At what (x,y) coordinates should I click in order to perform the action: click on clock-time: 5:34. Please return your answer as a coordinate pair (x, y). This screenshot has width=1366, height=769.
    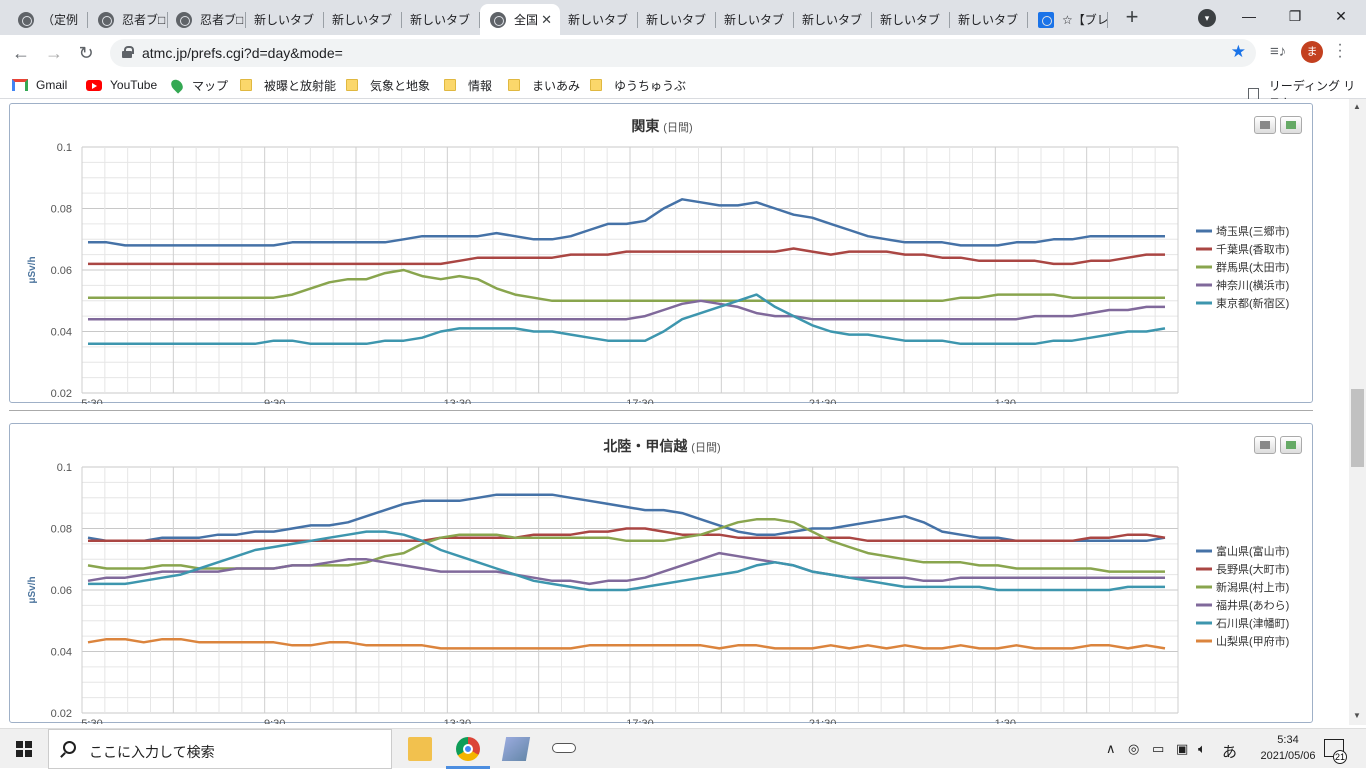
    Looking at the image, I should click on (1288, 740).